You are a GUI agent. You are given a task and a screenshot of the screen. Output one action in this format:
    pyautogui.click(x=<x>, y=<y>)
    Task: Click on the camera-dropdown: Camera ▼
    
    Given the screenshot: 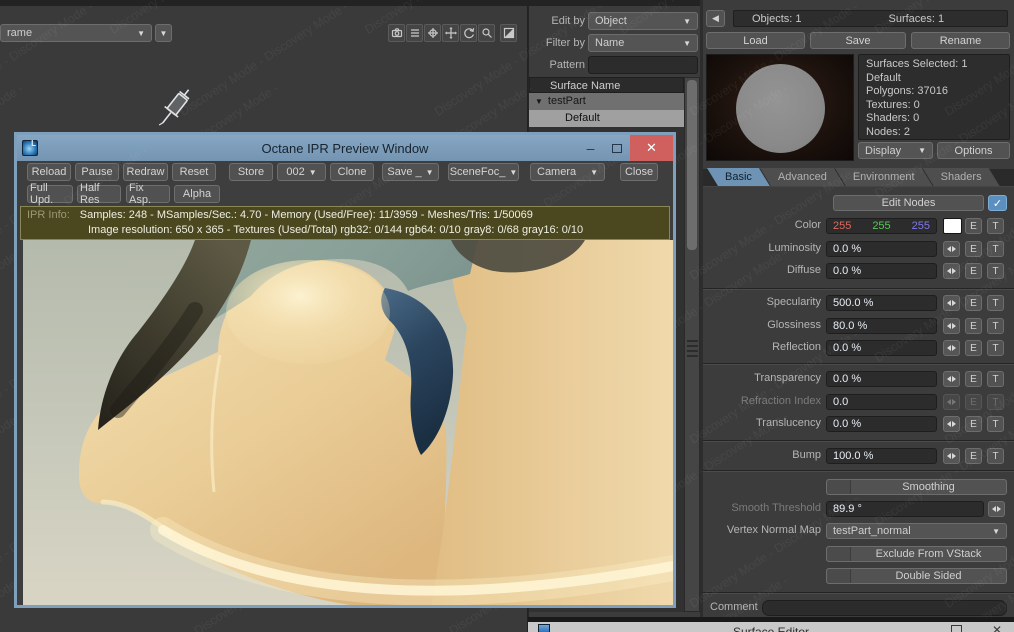 What is the action you would take?
    pyautogui.click(x=567, y=172)
    